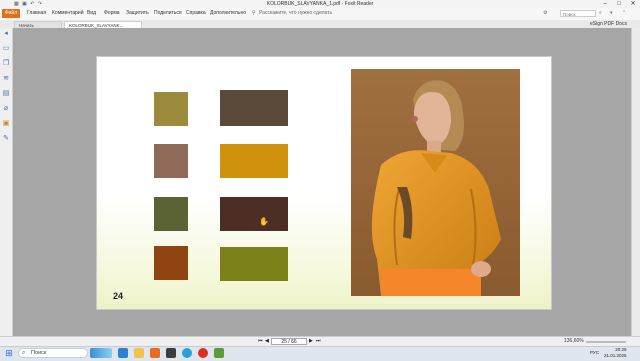 The image size is (640, 361). What do you see at coordinates (619, 4) in the screenshot?
I see `maximize-icon: □` at bounding box center [619, 4].